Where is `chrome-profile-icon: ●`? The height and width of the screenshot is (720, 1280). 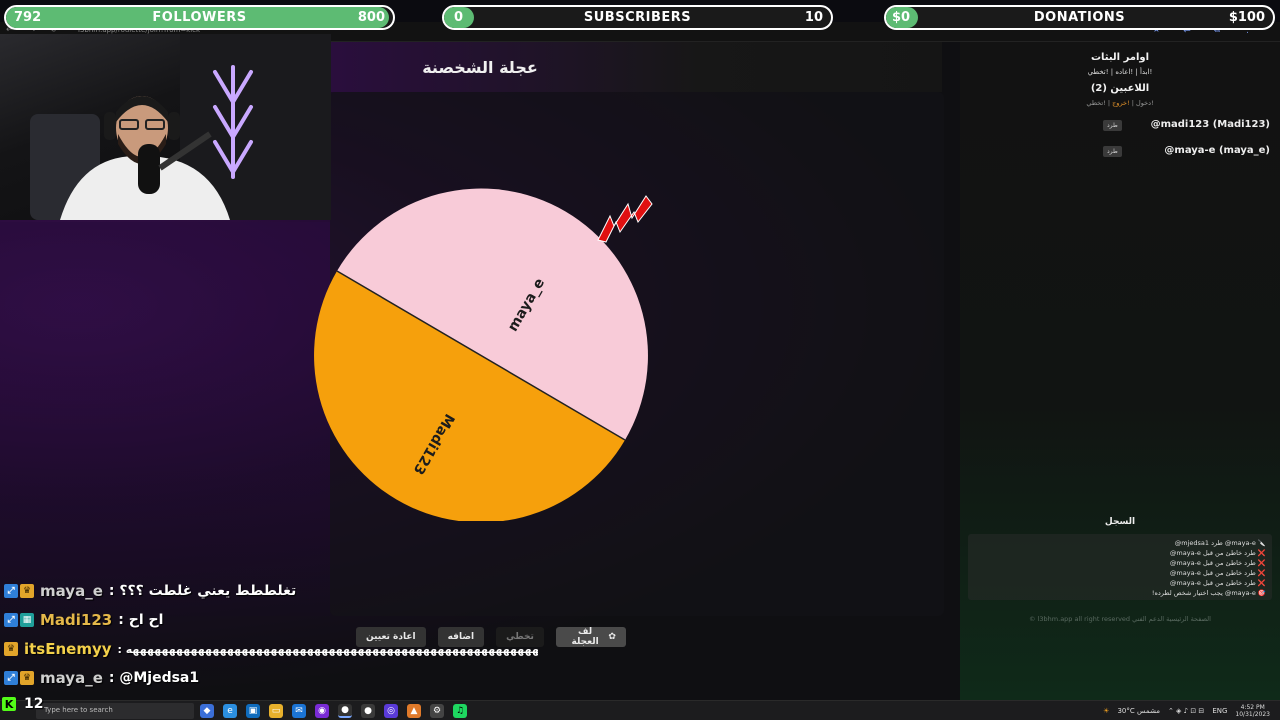
chrome-profile-icon: ● is located at coordinates (368, 711).